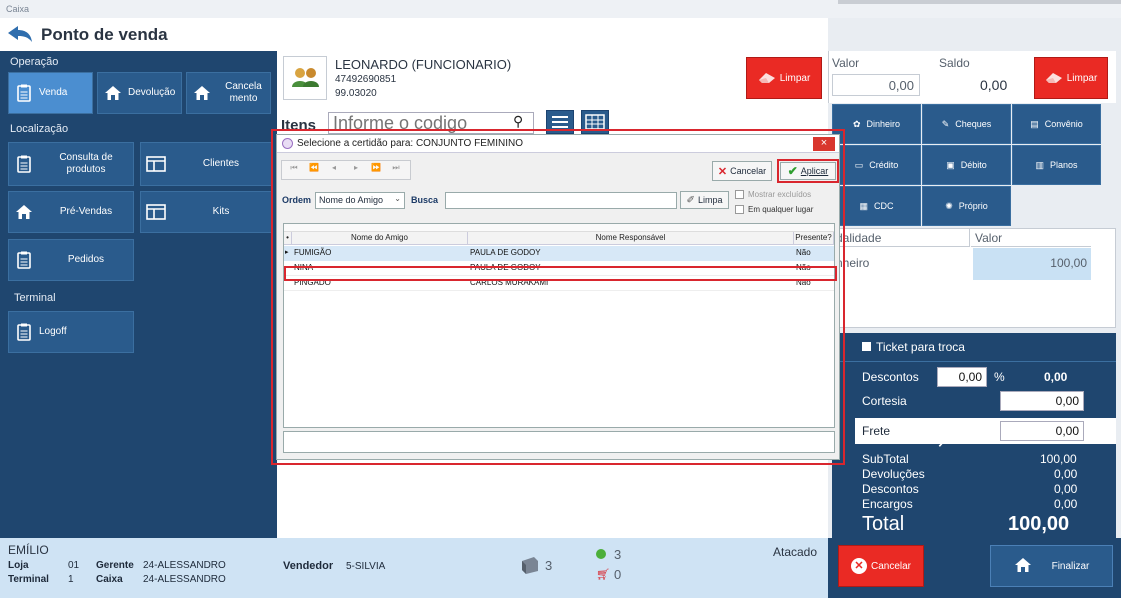 This screenshot has height=598, width=1121. Describe the element at coordinates (795, 78) in the screenshot. I see `limpar-client-label: Limpar` at that location.